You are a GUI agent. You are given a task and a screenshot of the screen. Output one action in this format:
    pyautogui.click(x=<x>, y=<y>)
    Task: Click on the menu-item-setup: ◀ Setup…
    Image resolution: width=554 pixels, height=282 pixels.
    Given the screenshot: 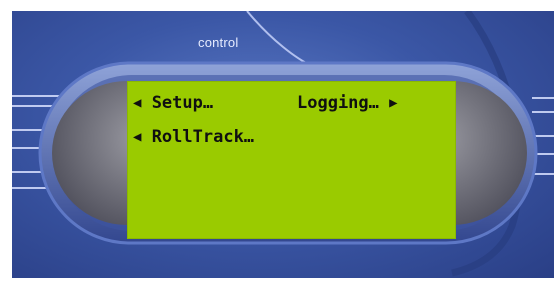 What is the action you would take?
    pyautogui.click(x=173, y=103)
    